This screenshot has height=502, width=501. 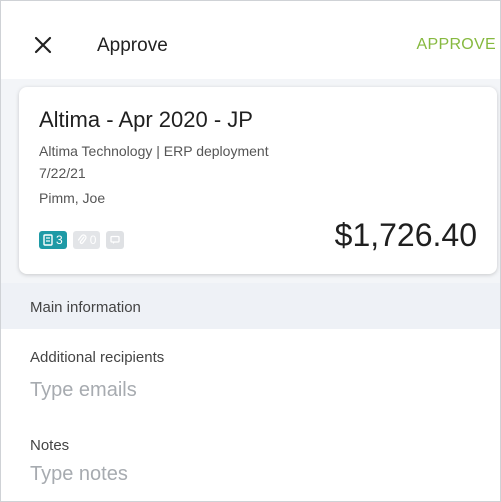 What do you see at coordinates (250, 390) in the screenshot?
I see `recipients-input` at bounding box center [250, 390].